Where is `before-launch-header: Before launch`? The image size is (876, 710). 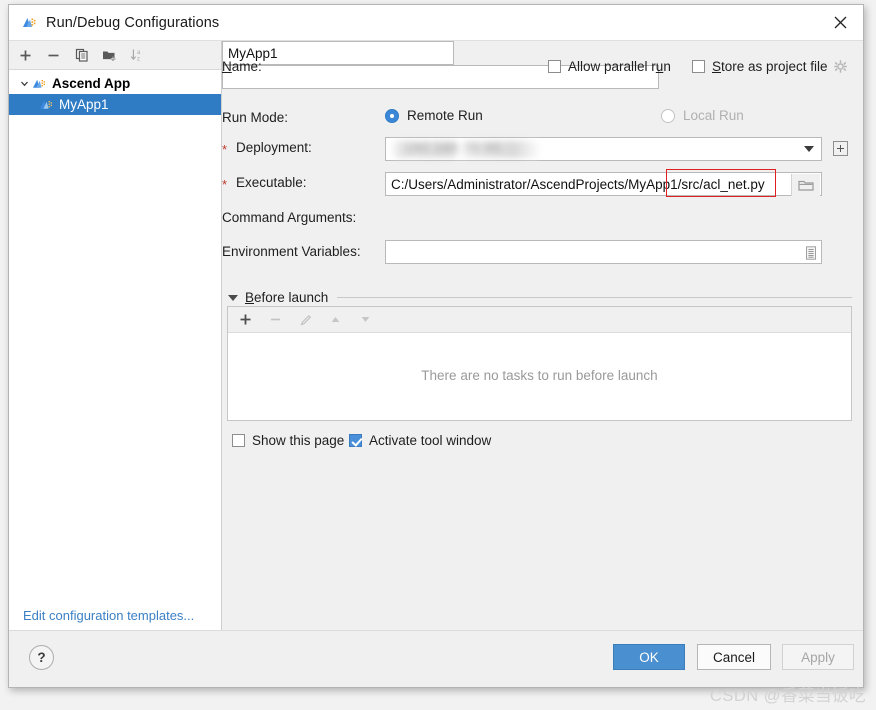 before-launch-header: Before launch is located at coordinates (540, 297).